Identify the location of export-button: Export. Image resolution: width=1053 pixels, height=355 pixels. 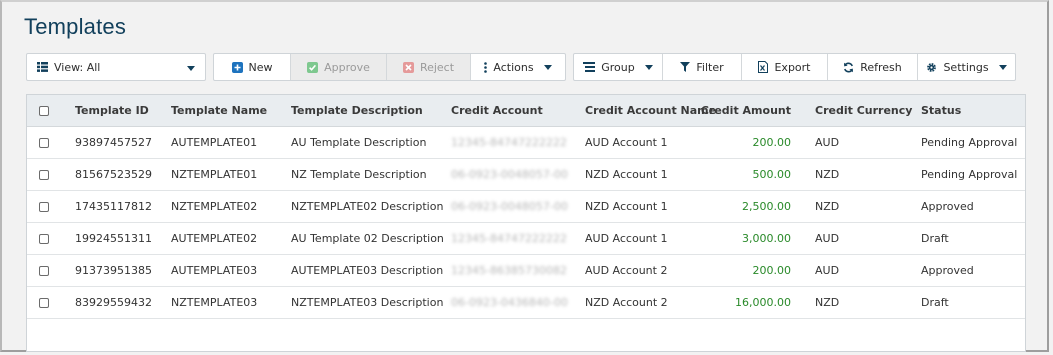
(785, 67).